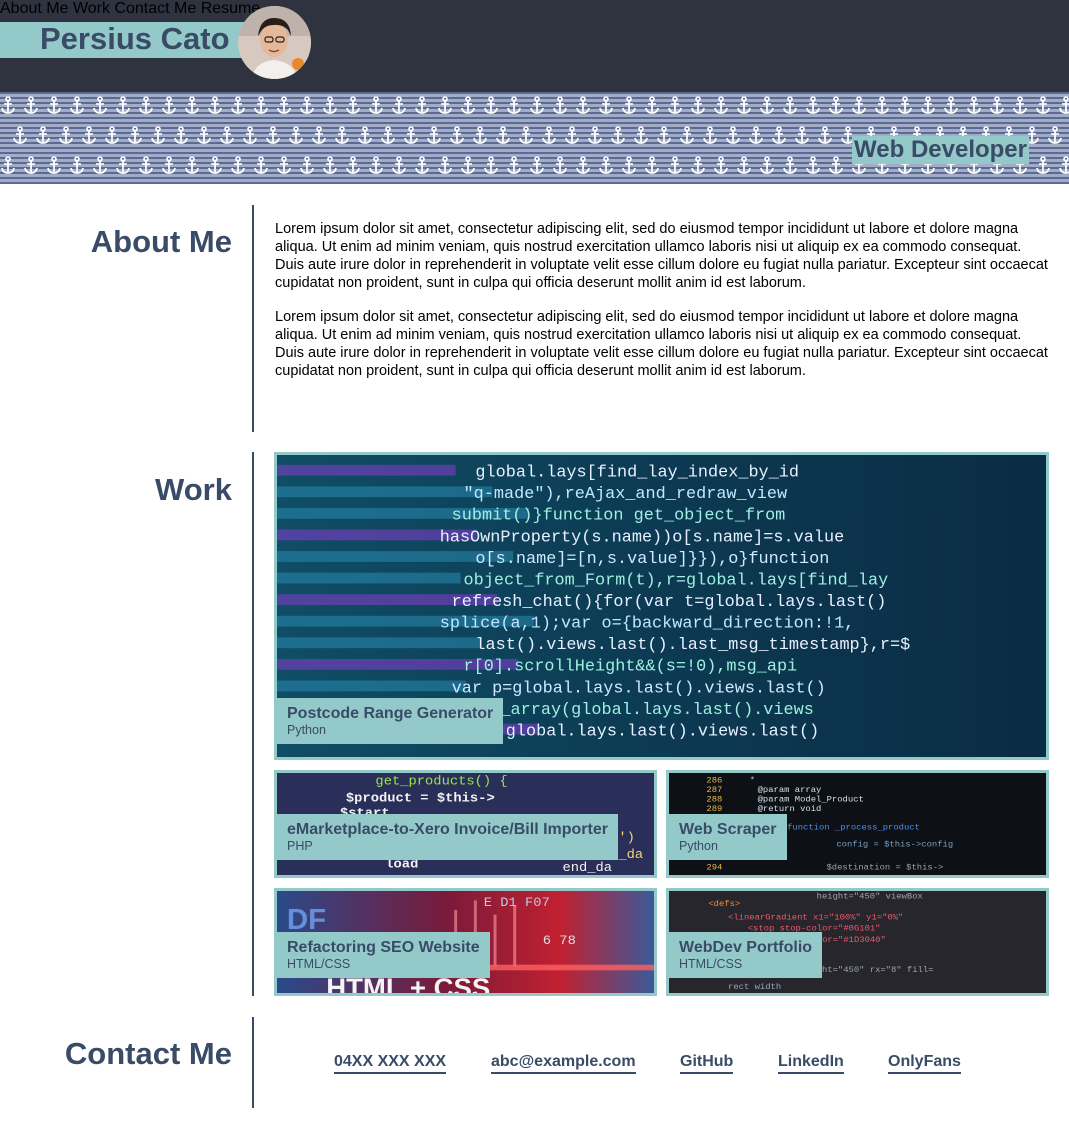 The height and width of the screenshot is (1128, 1069). Describe the element at coordinates (940, 150) in the screenshot. I see `job-title-tagline: Web Developer` at that location.